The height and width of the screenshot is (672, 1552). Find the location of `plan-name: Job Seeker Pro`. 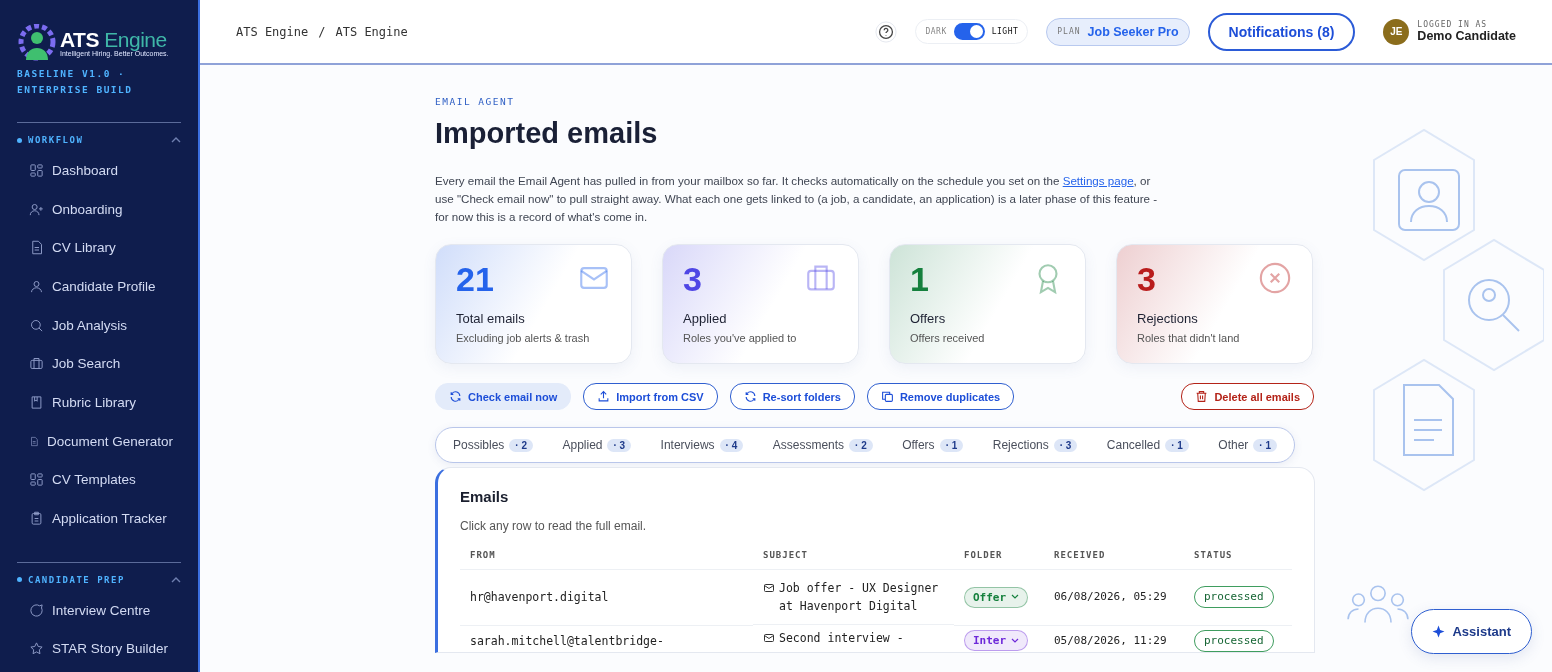

plan-name: Job Seeker Pro is located at coordinates (1133, 31).